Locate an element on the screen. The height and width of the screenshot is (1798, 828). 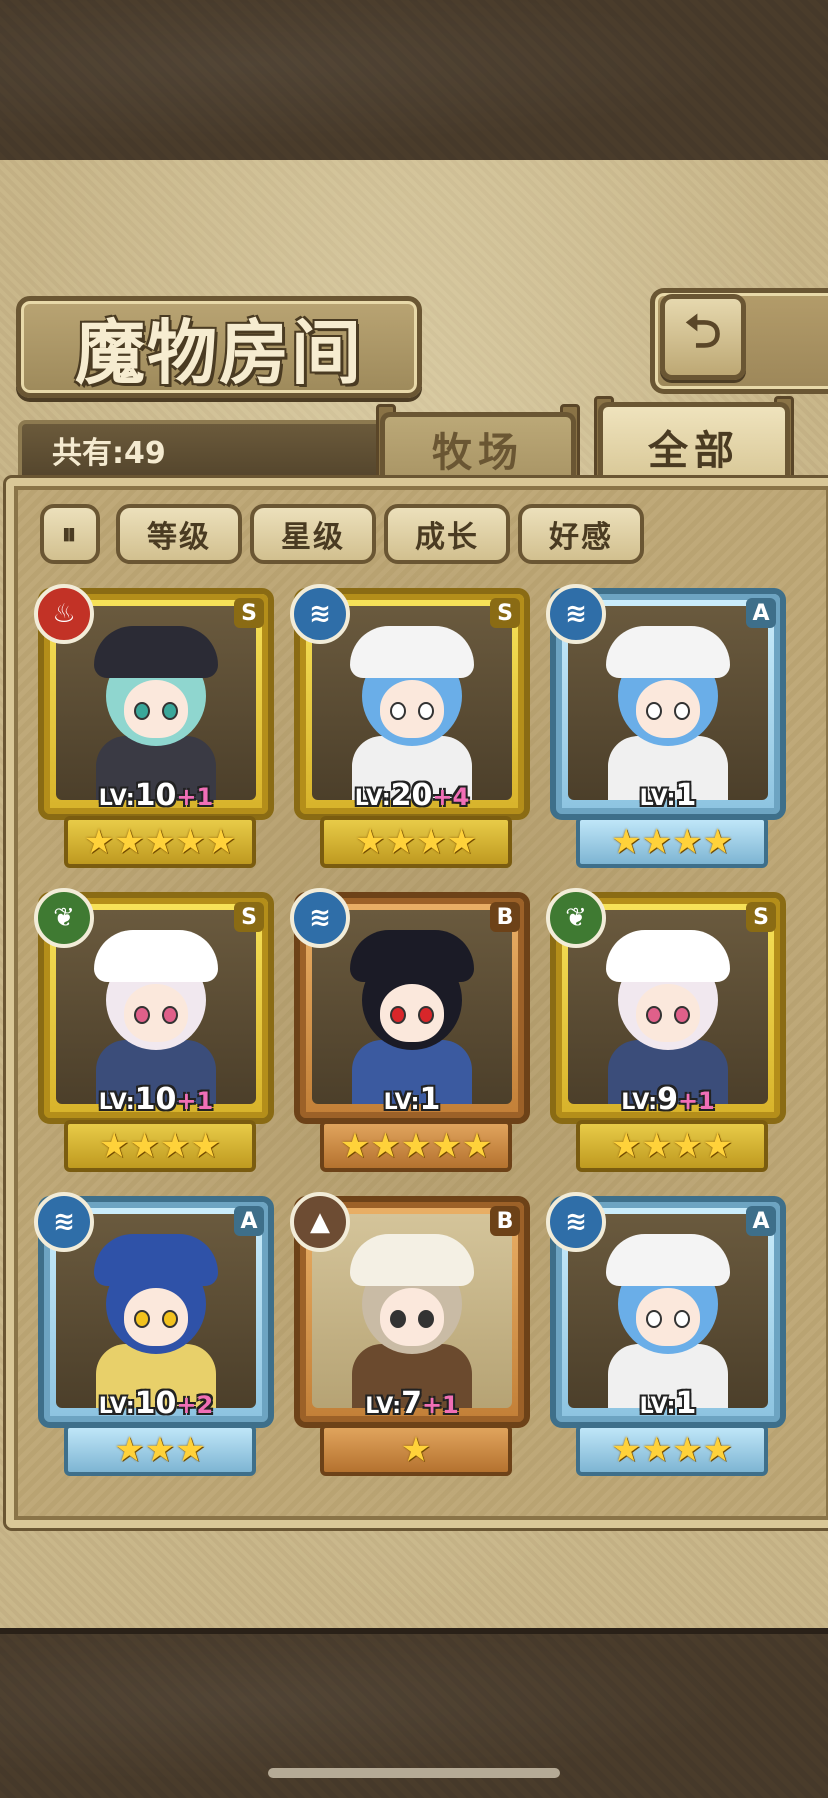
star-rating-bar: ★★★★★ is located at coordinates (160, 842).